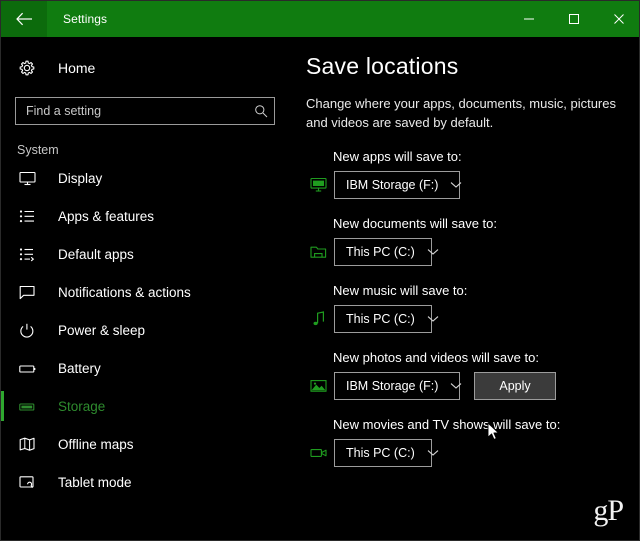 This screenshot has width=640, height=541. I want to click on picture-icon, so click(319, 386).